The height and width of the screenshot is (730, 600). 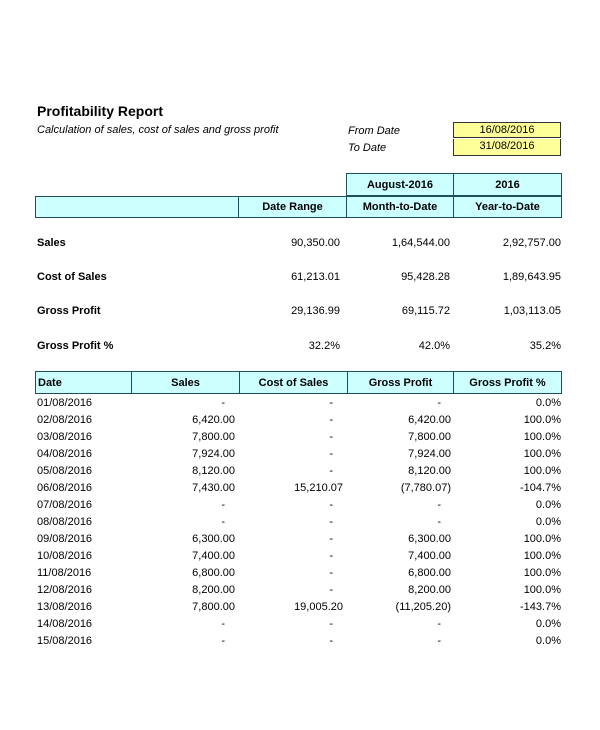 I want to click on table-row: 08/08/2016 - - - 0.0%, so click(x=299, y=523).